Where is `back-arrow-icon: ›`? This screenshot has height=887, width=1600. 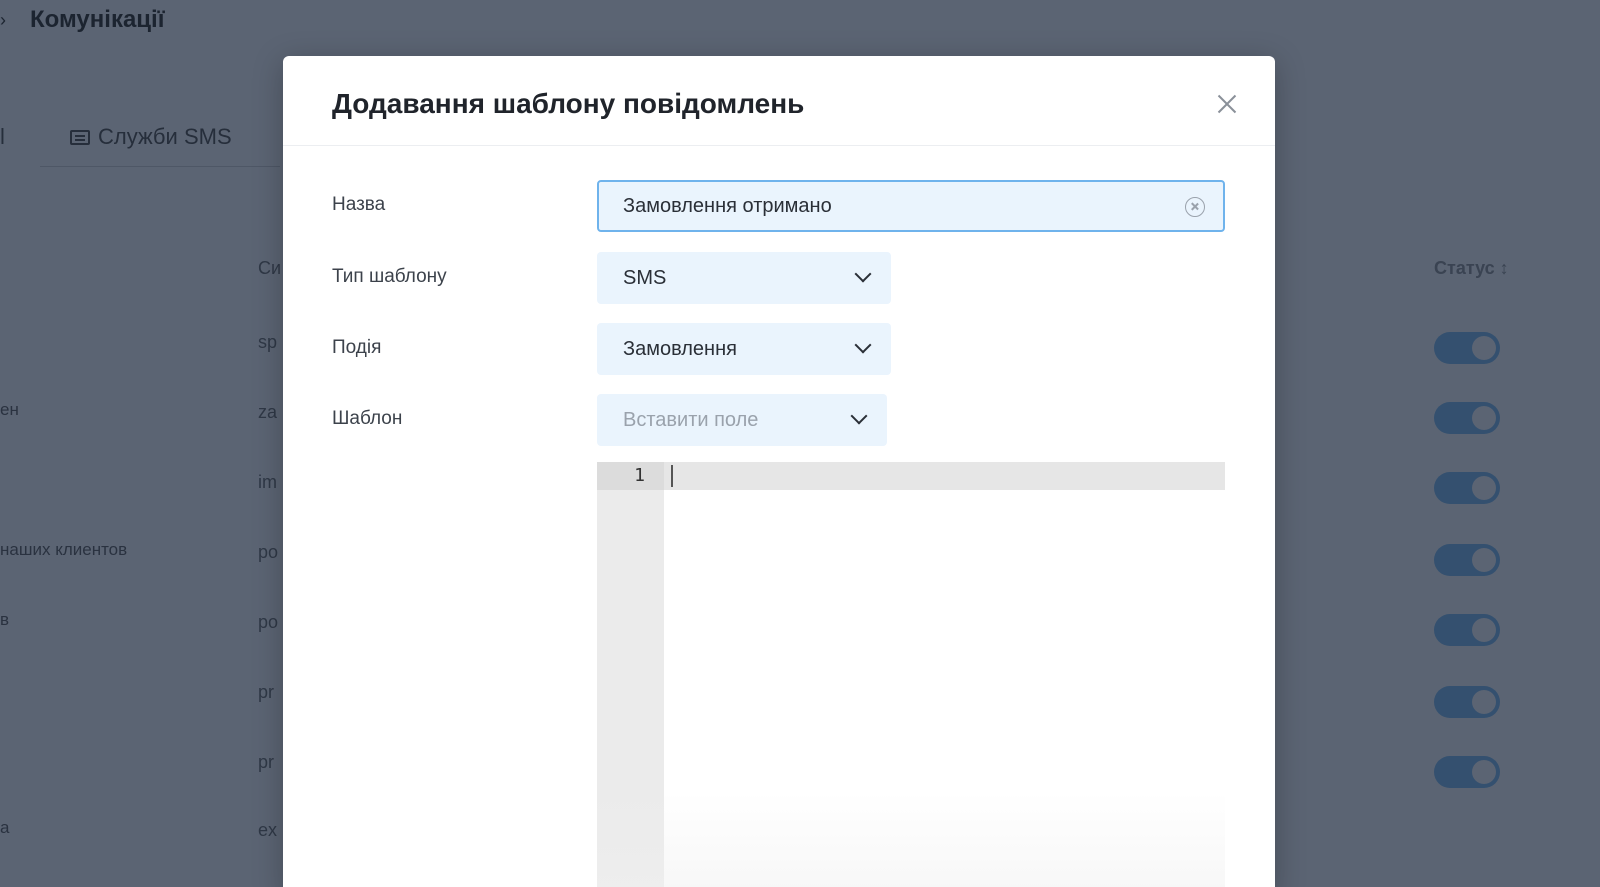 back-arrow-icon: › is located at coordinates (3, 20).